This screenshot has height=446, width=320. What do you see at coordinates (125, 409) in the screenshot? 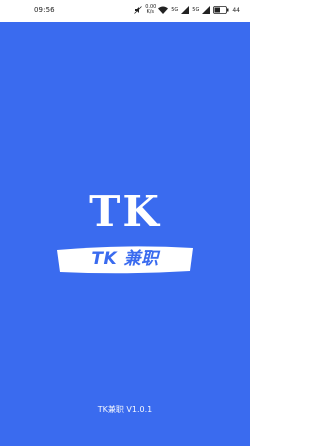
I see `app-version: TK兼职 V1.0.1` at bounding box center [125, 409].